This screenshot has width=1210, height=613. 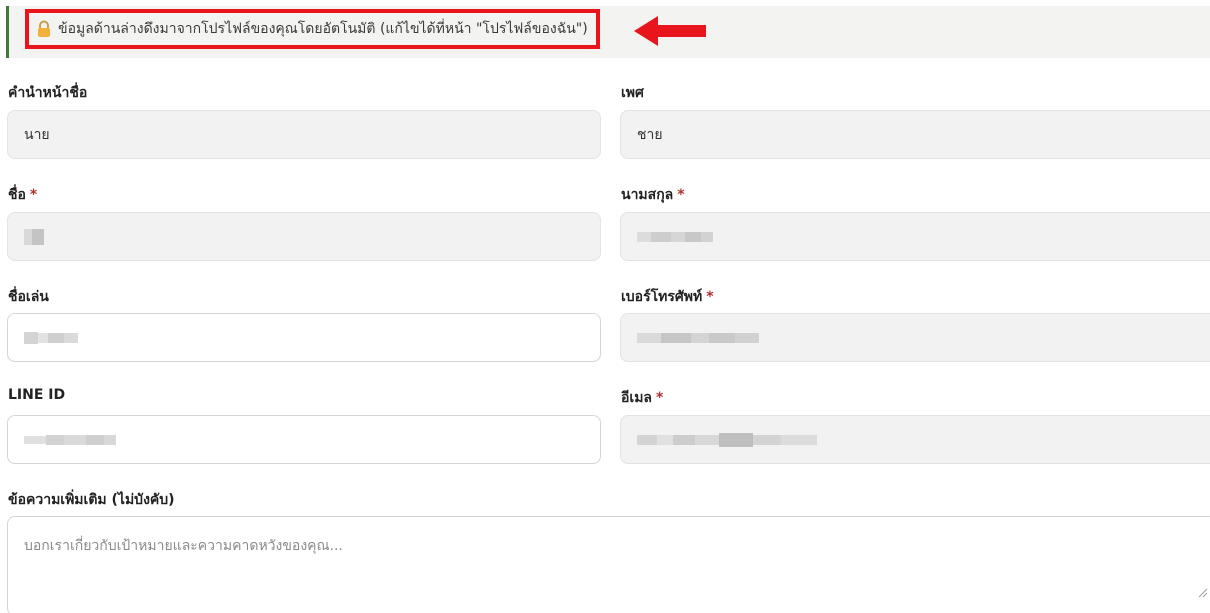 What do you see at coordinates (632, 93) in the screenshot?
I see `gender-label: เพศ` at bounding box center [632, 93].